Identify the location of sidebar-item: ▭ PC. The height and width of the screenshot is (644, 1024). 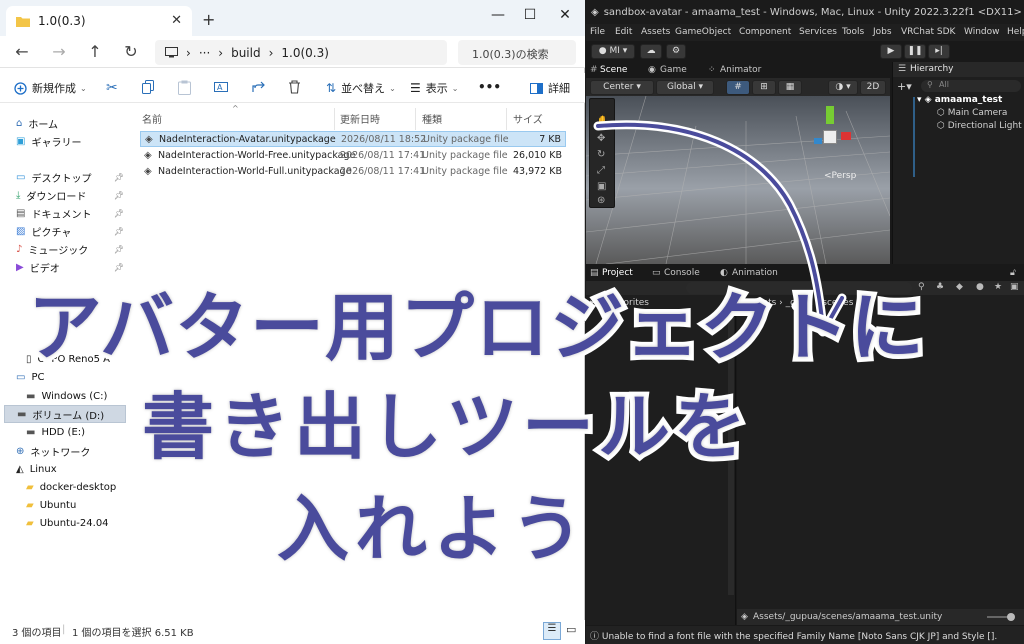
(72, 377).